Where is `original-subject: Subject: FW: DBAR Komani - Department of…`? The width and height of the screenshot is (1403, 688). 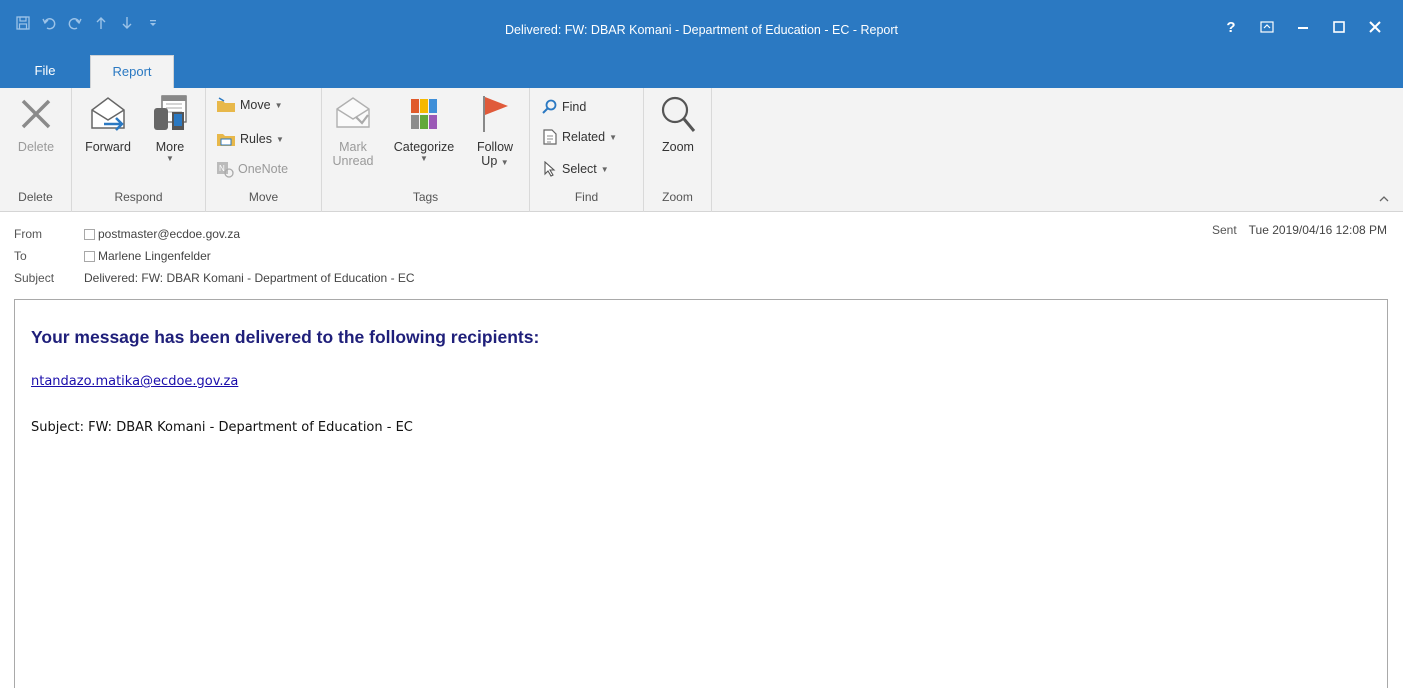 original-subject: Subject: FW: DBAR Komani - Department of… is located at coordinates (222, 427).